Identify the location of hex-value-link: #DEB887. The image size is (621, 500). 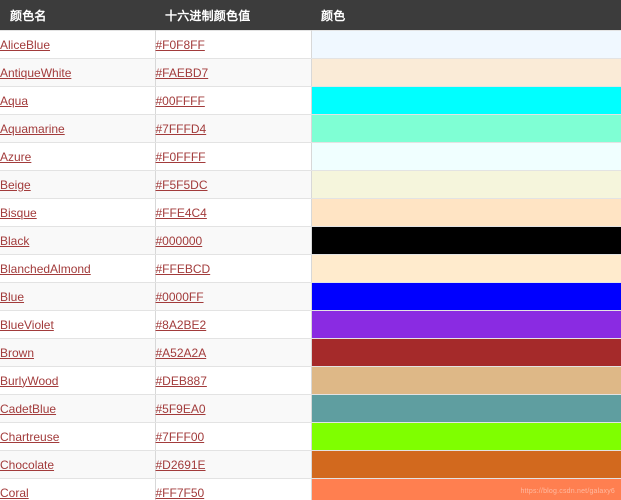
(181, 381).